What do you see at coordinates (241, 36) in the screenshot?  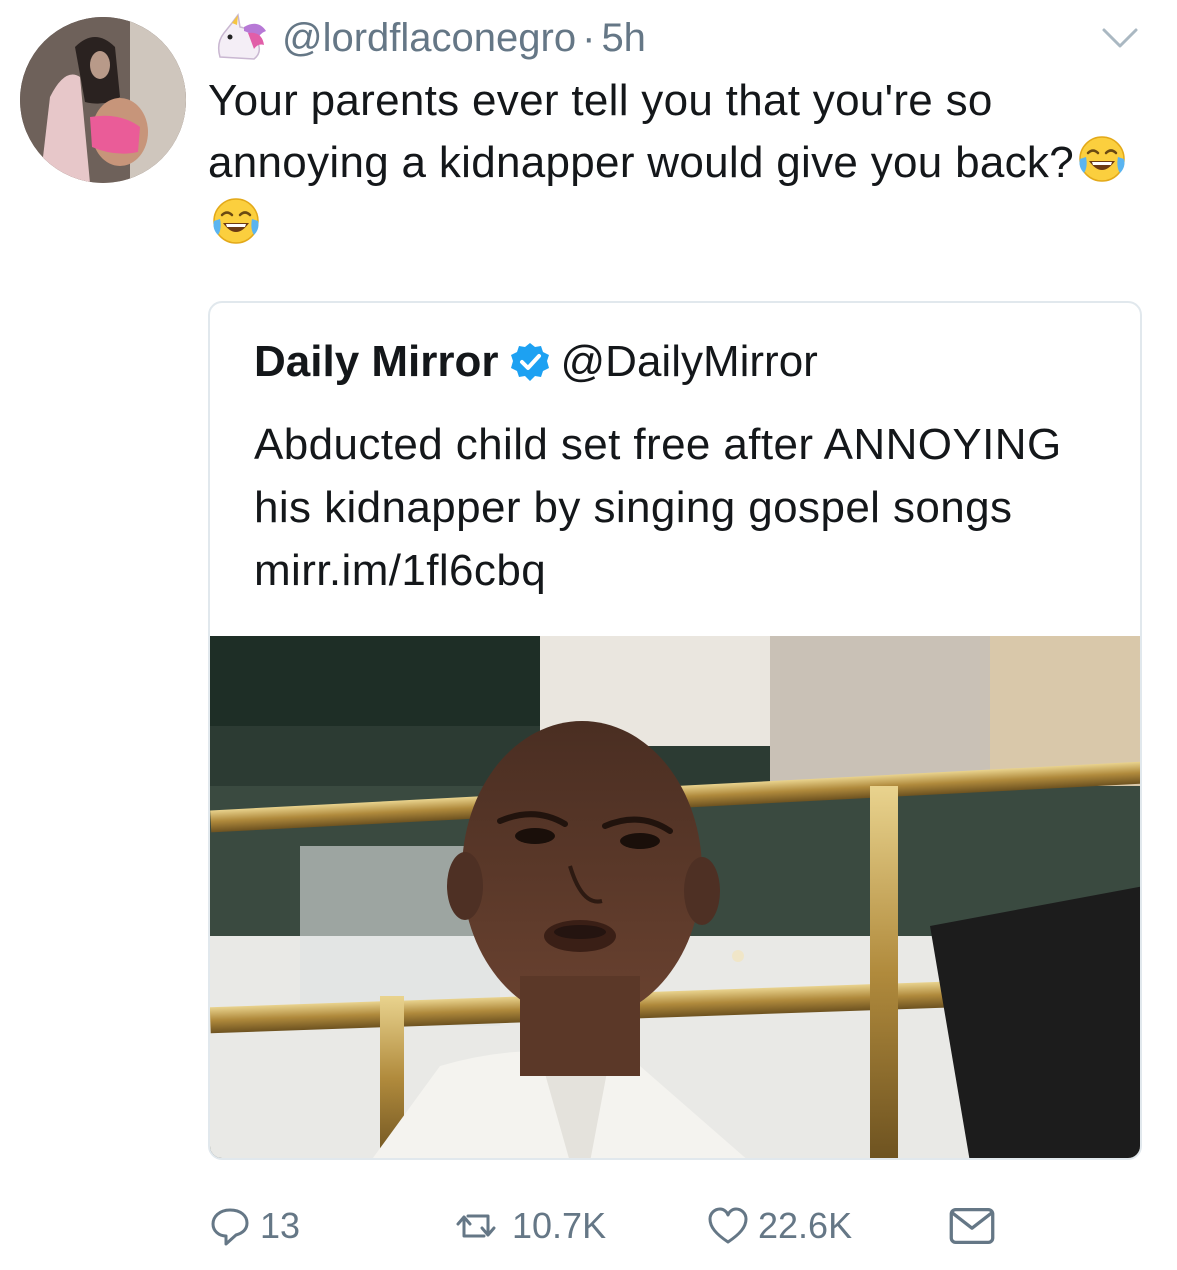 I see `unicorn-icon` at bounding box center [241, 36].